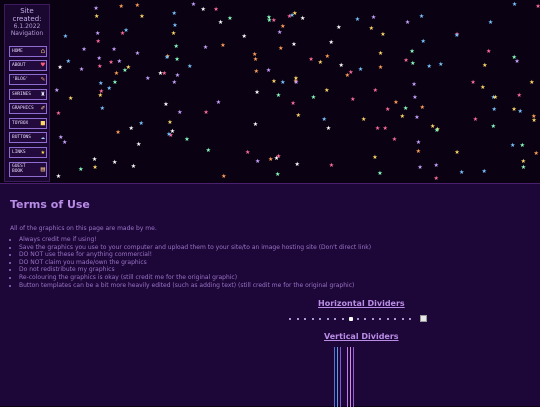 The image size is (540, 407). I want to click on nav-button-graphics: GRAPHICS ✐, so click(28, 108).